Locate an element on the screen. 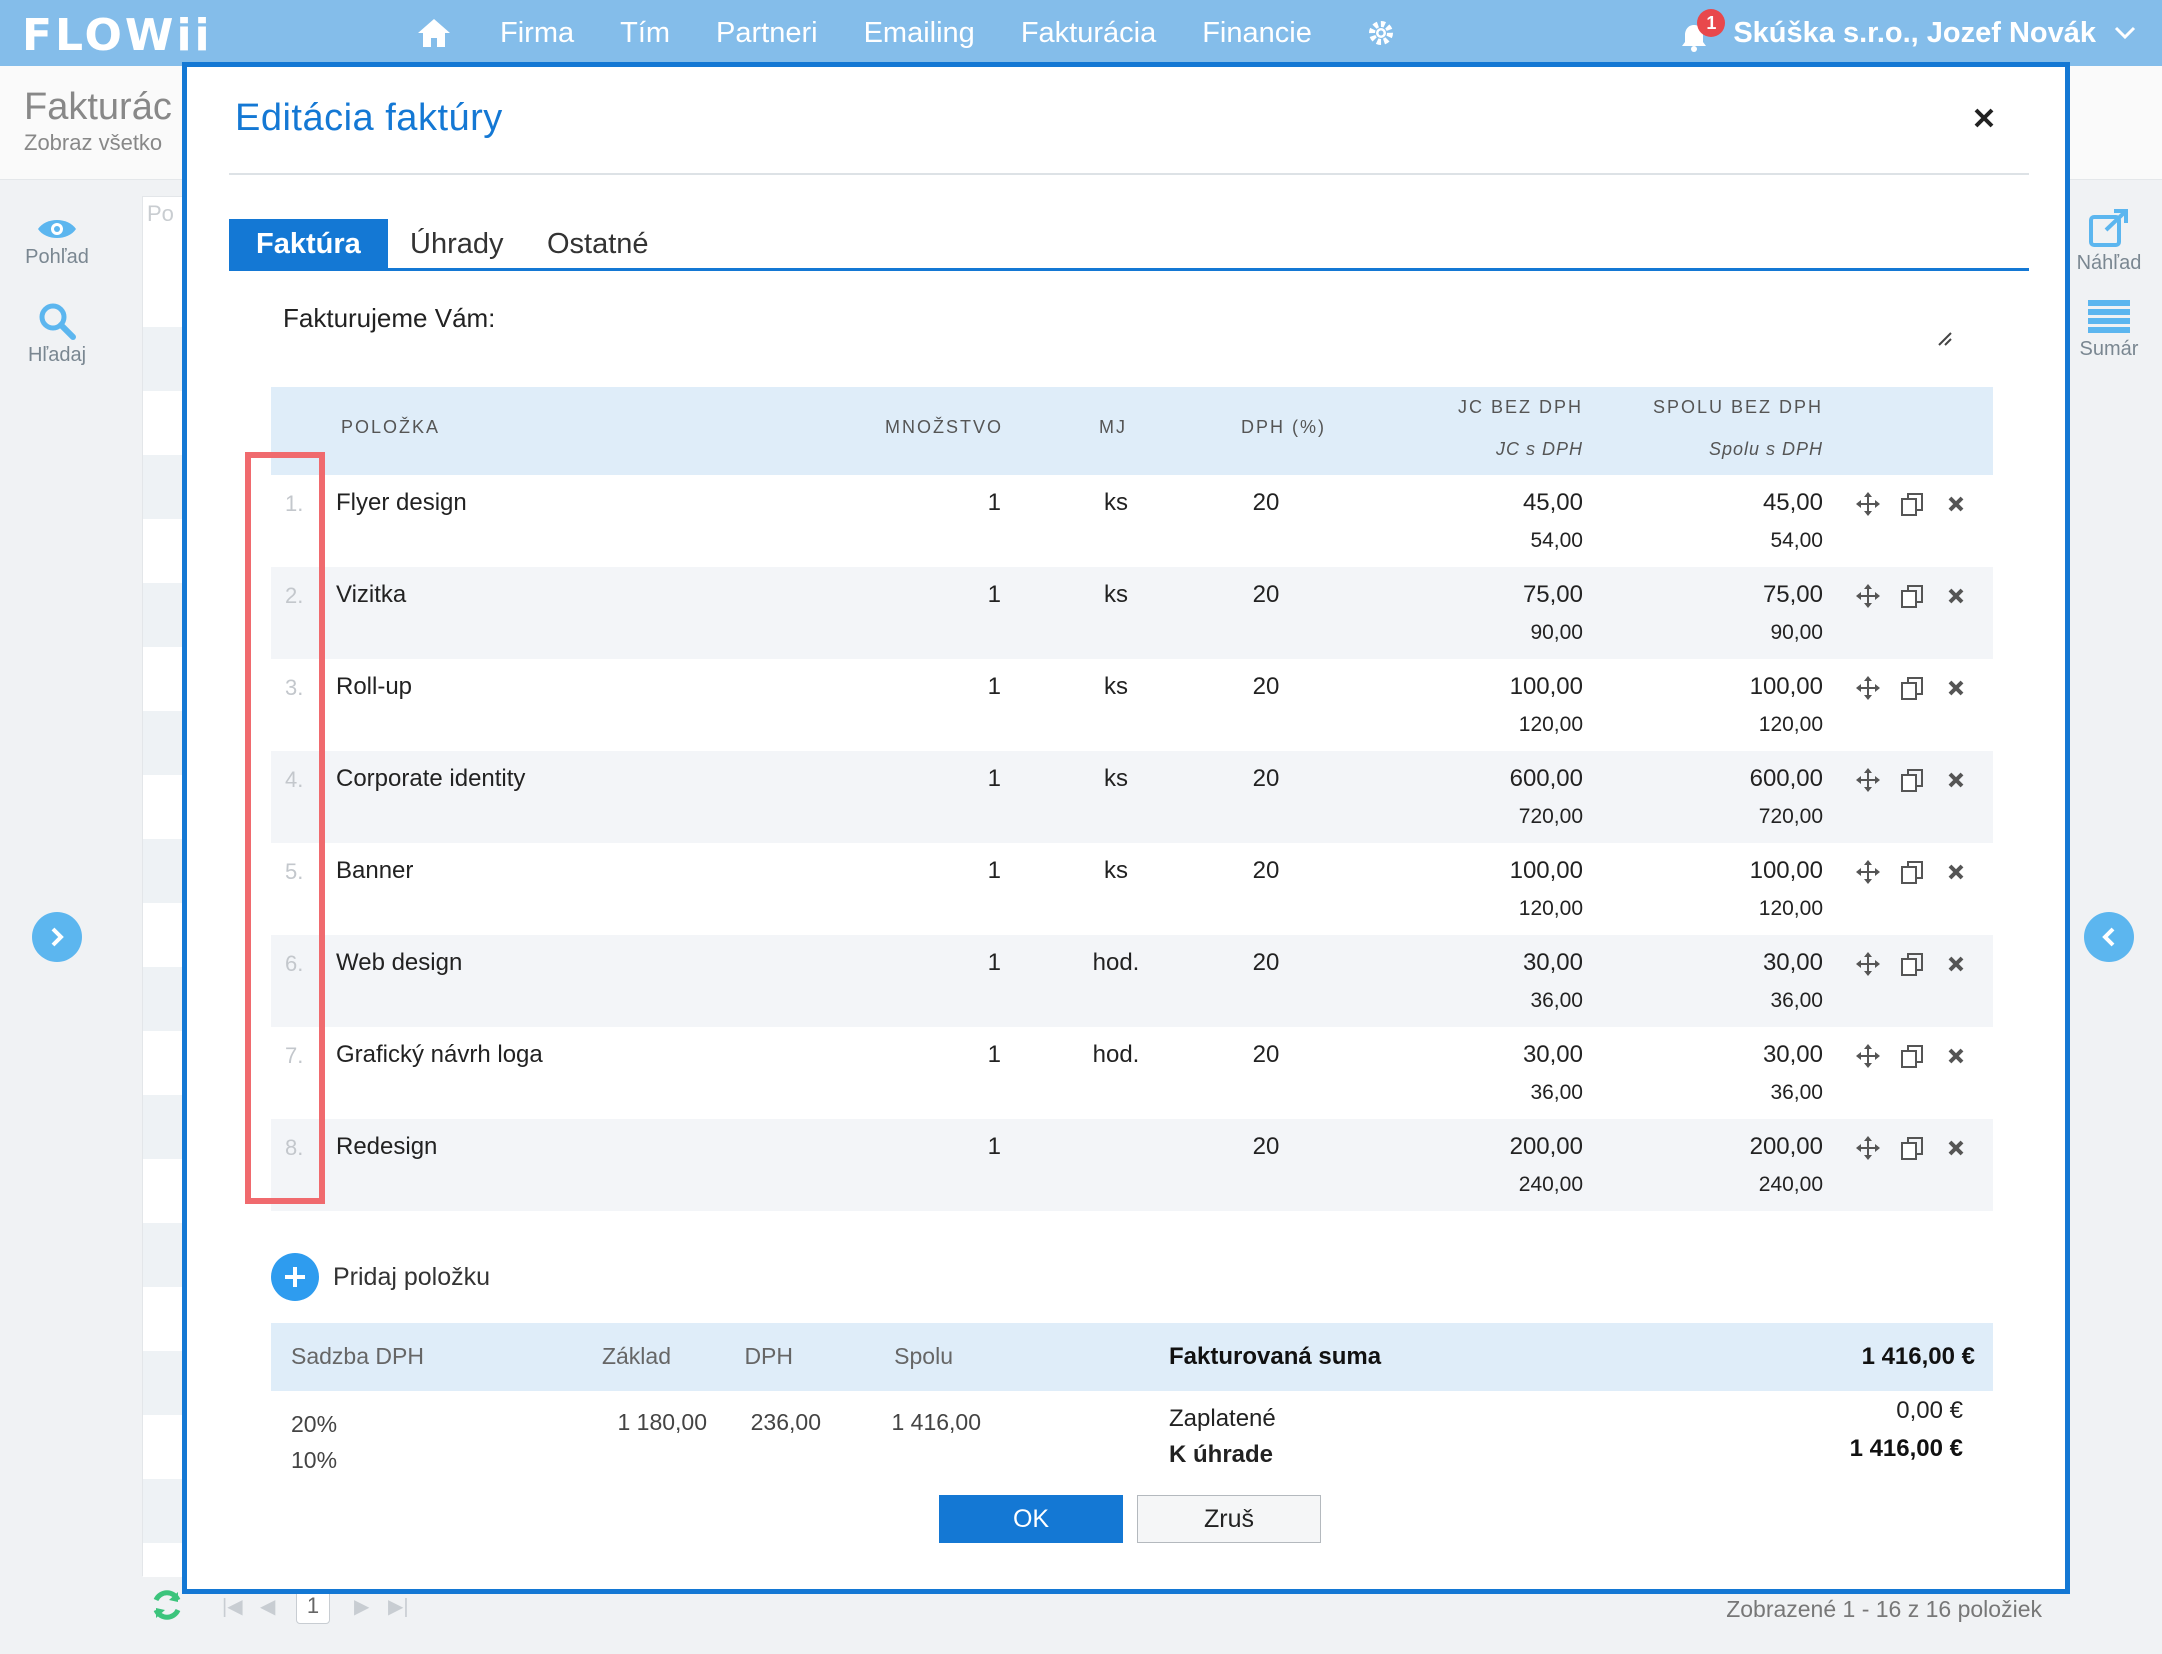 The height and width of the screenshot is (1654, 2162). table-row: 1. Flyer design 1 ks 20 45,00 54,00 45,00 54,00 is located at coordinates (1132, 521).